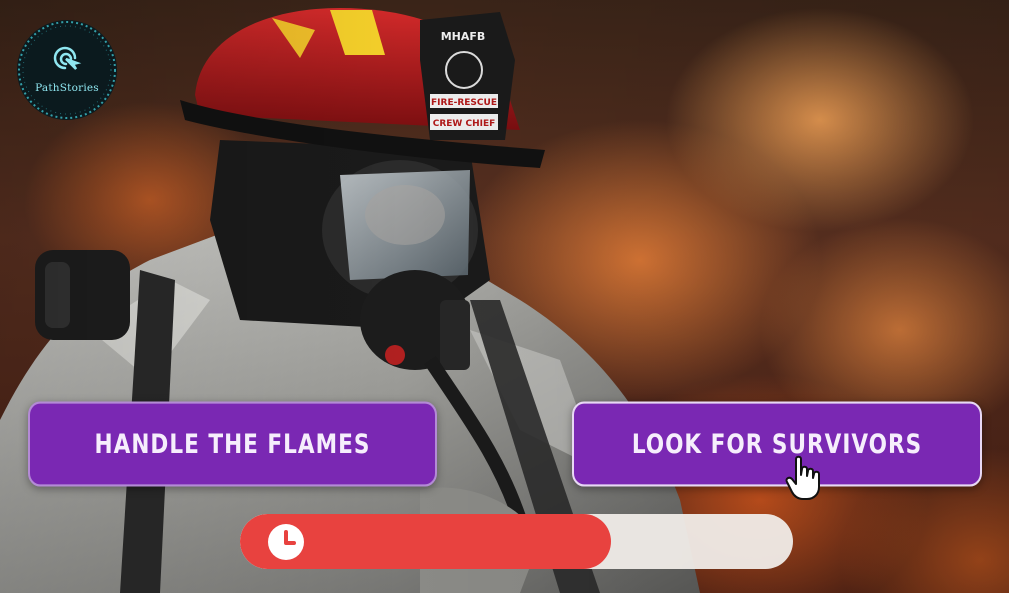 The image size is (1009, 593). I want to click on pathstories-logo: PathStories, so click(67, 70).